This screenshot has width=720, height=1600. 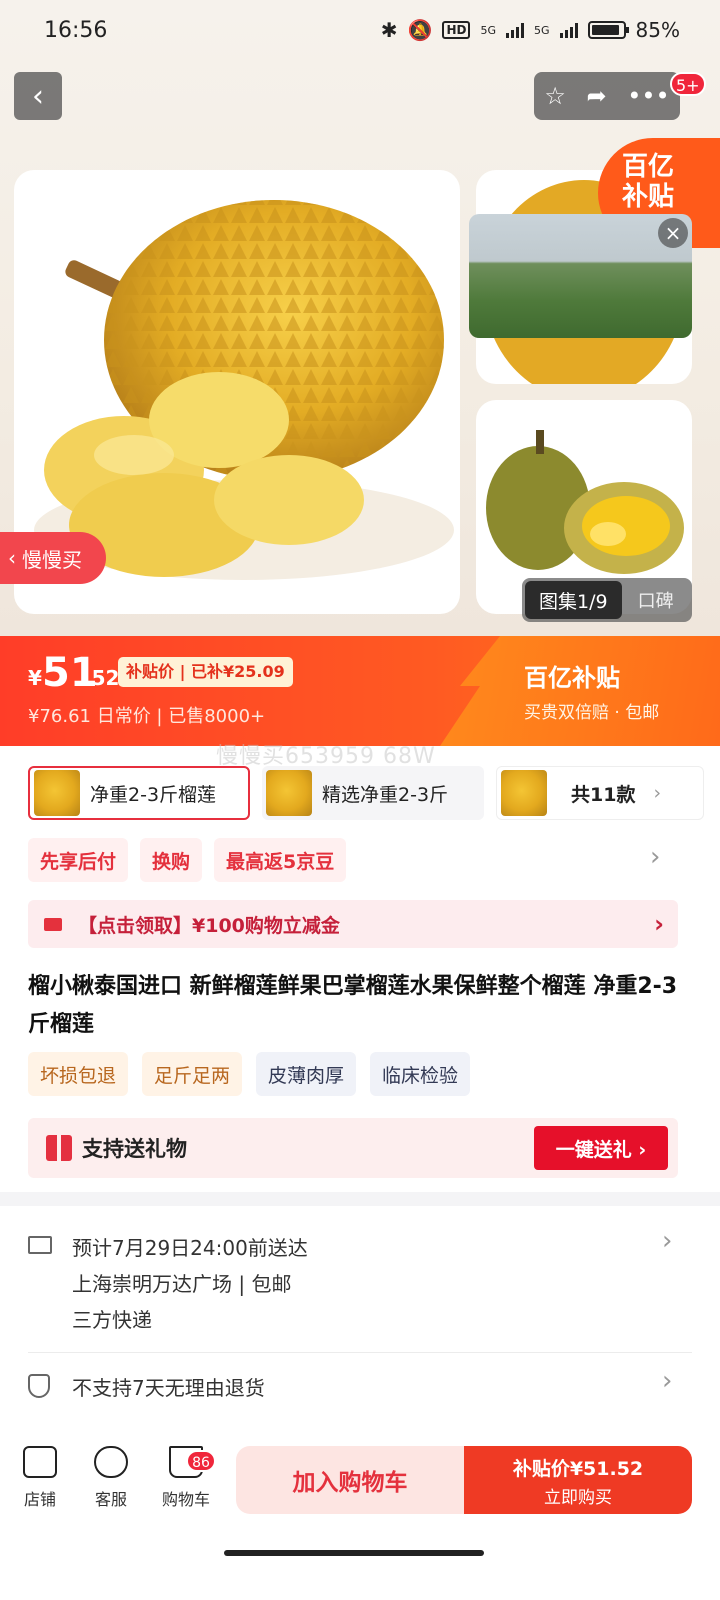 What do you see at coordinates (578, 1469) in the screenshot?
I see `buy-now-price: 补贴价¥51.52` at bounding box center [578, 1469].